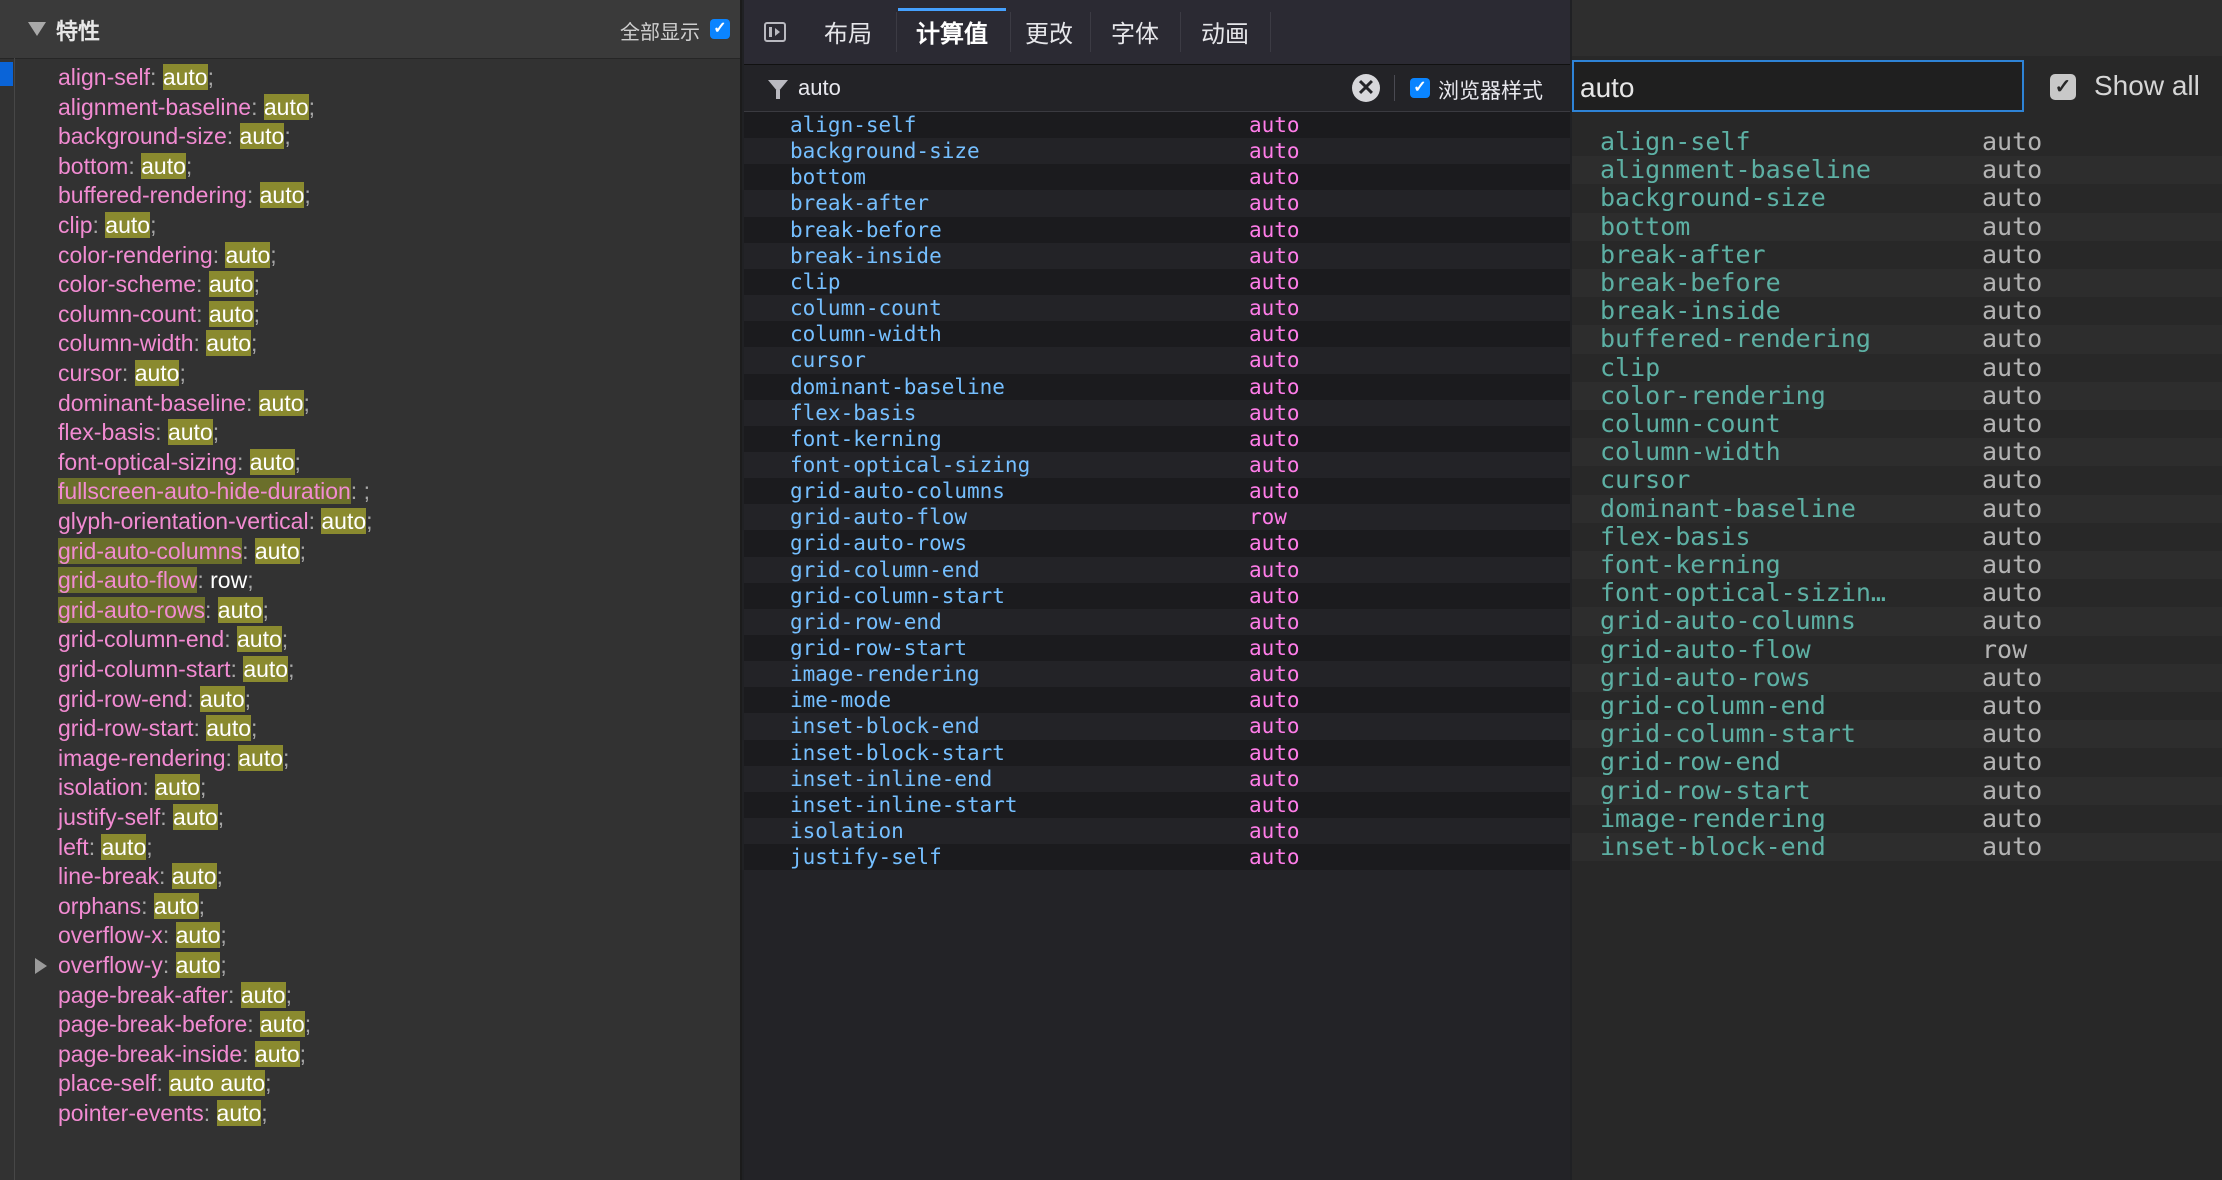 Image resolution: width=2222 pixels, height=1180 pixels. I want to click on computed-row: isolation auto, so click(1157, 831).